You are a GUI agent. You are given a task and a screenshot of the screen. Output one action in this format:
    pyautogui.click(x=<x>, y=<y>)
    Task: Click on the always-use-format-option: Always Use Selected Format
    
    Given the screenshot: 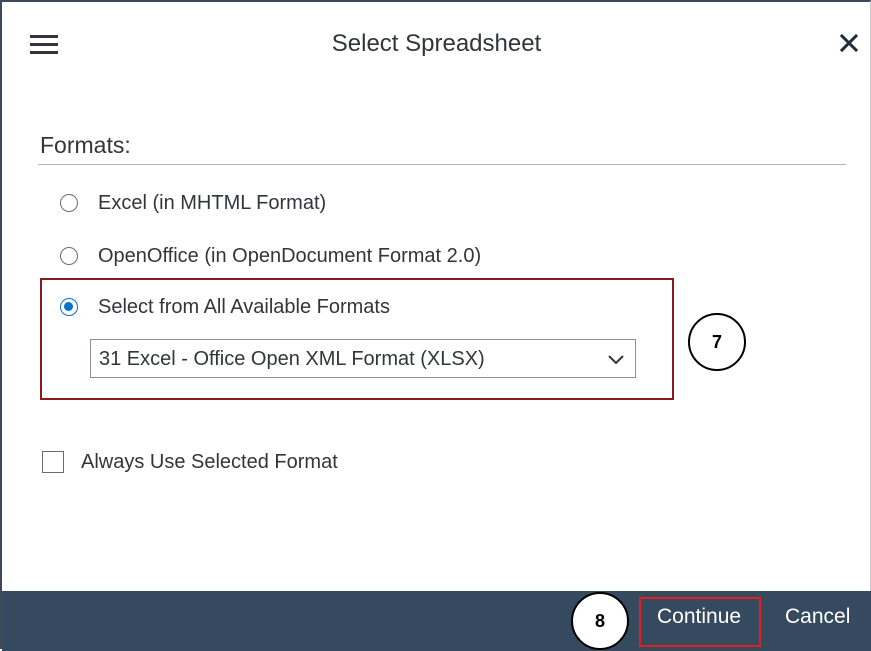 What is the action you would take?
    pyautogui.click(x=190, y=462)
    